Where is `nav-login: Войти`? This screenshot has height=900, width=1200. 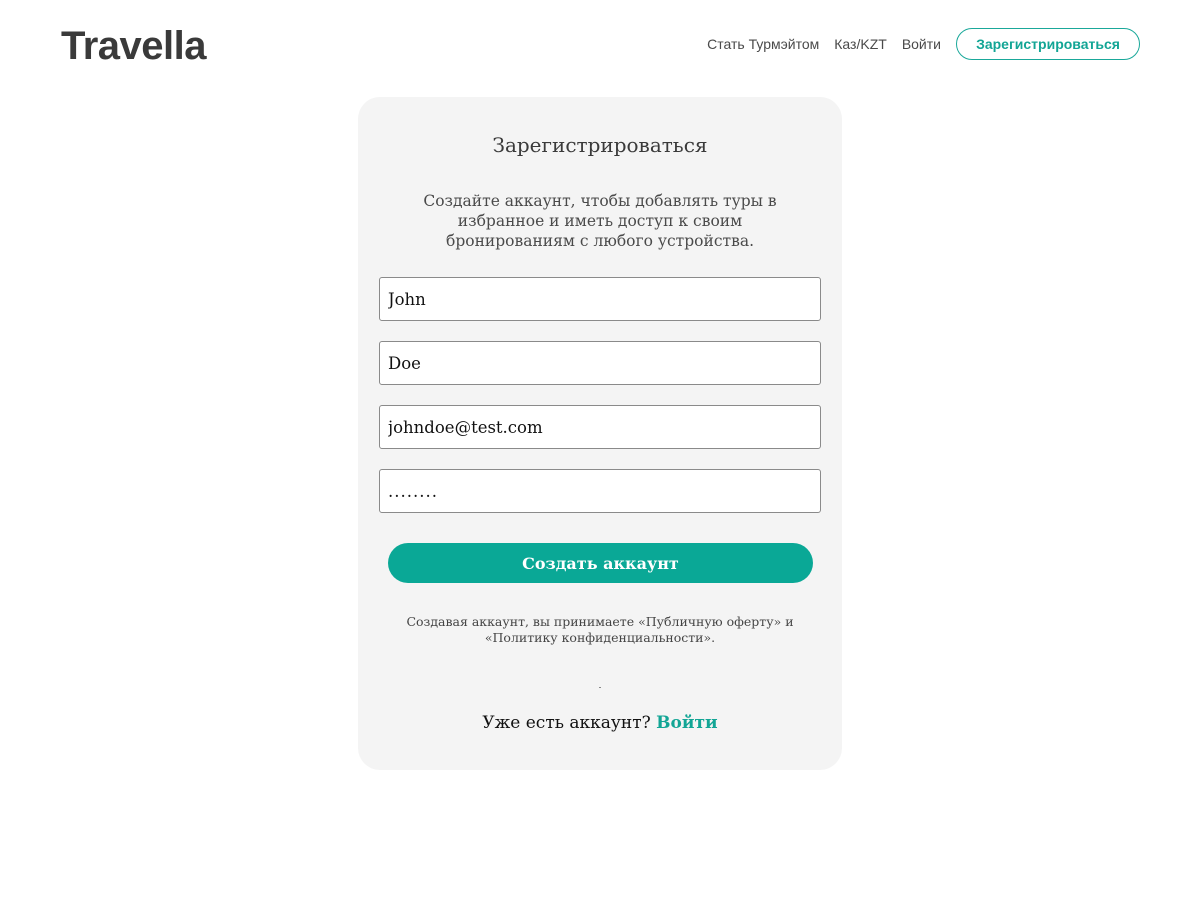 nav-login: Войти is located at coordinates (921, 44).